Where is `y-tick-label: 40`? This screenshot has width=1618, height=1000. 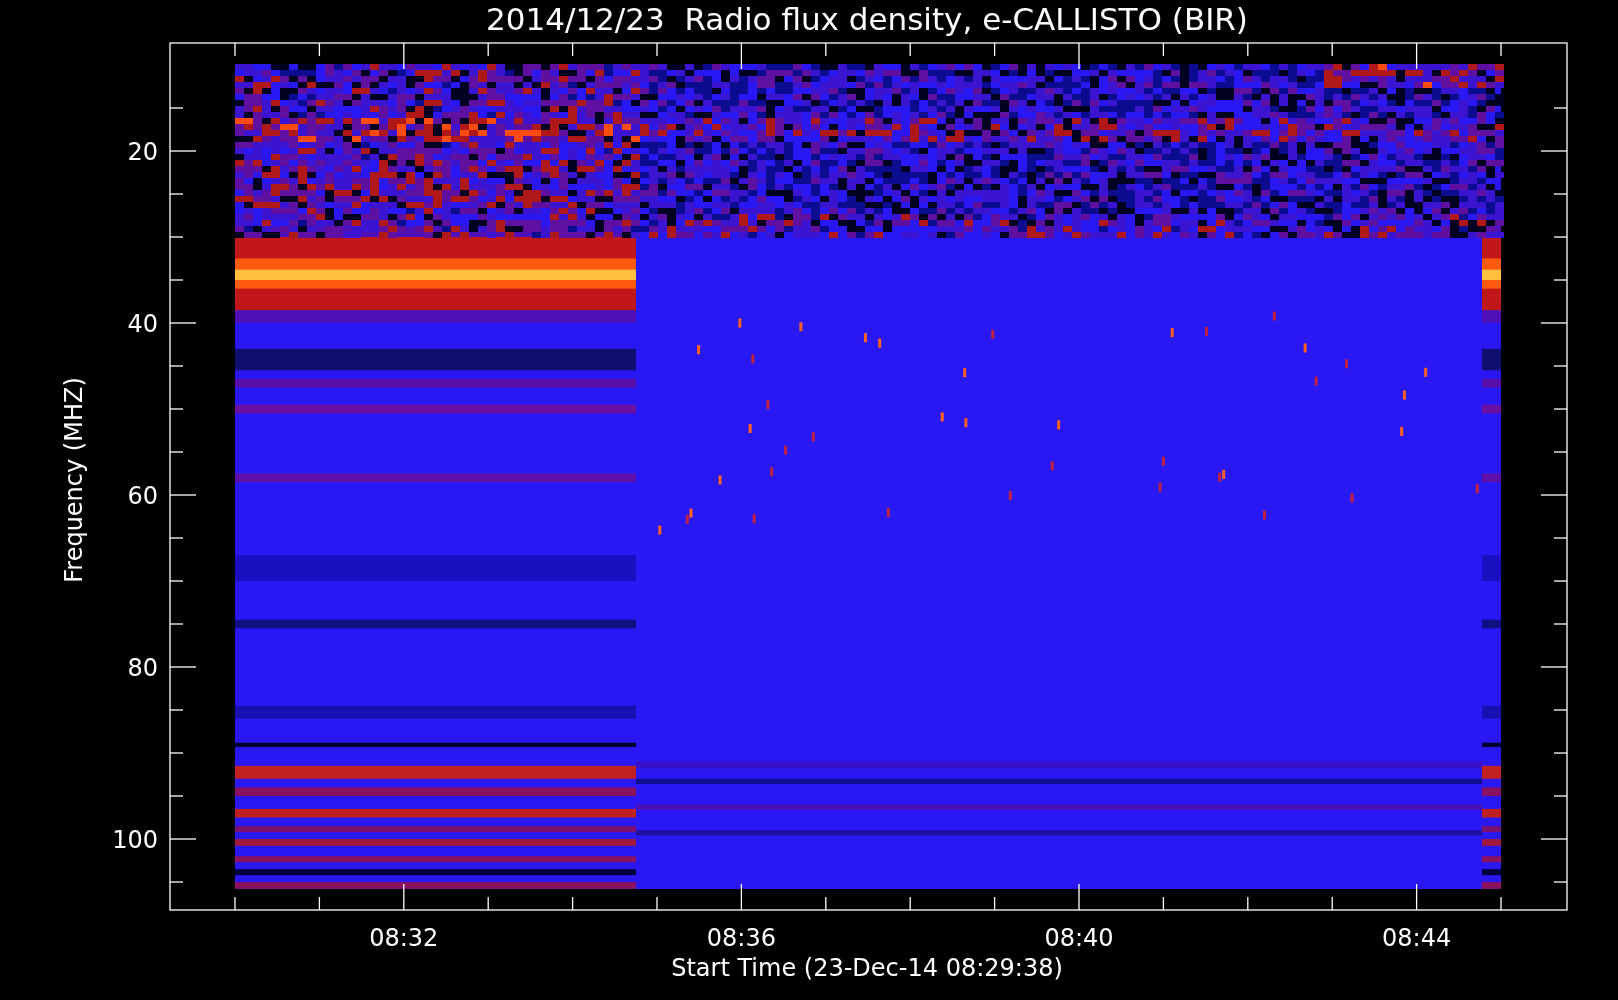 y-tick-label: 40 is located at coordinates (142, 324).